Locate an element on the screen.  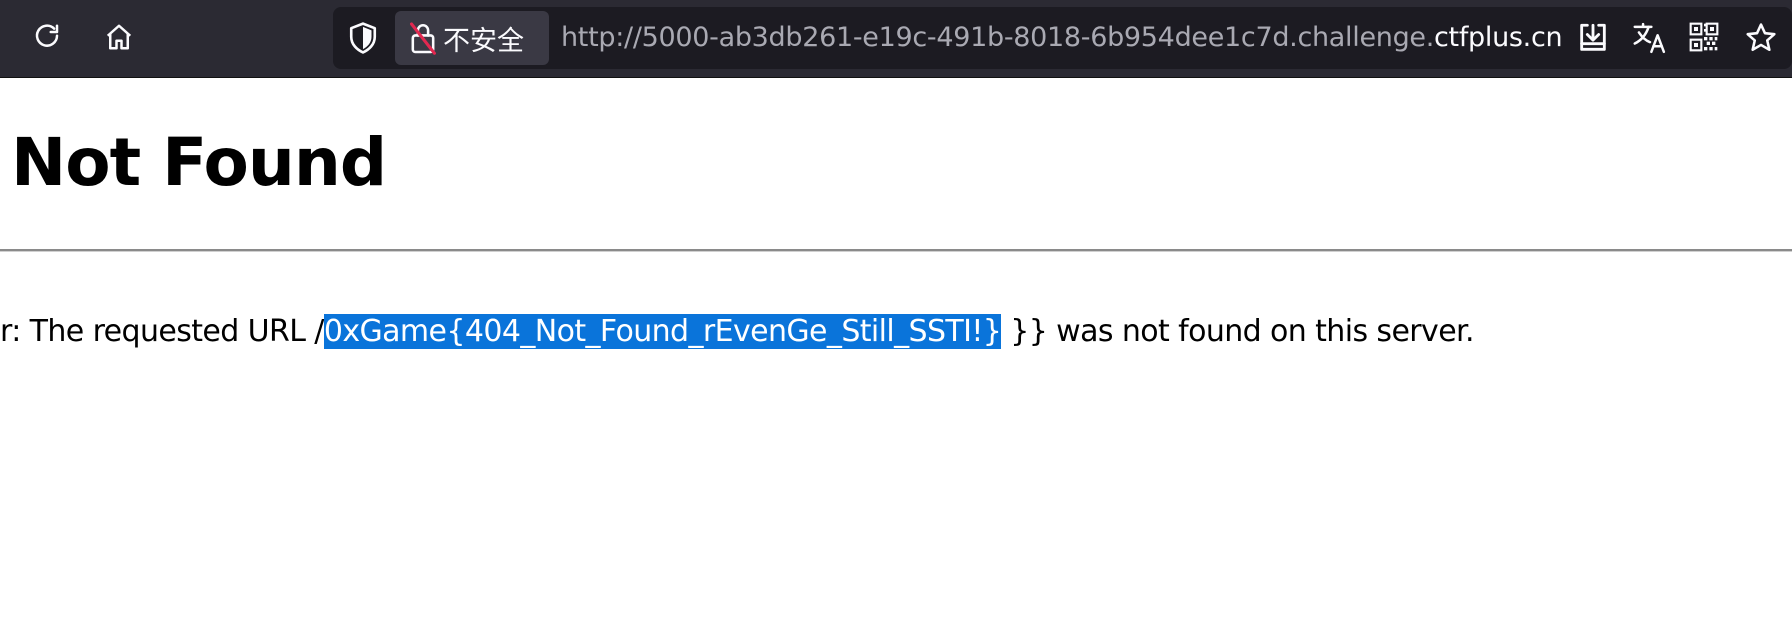
insecure-lock-icon is located at coordinates (423, 38).